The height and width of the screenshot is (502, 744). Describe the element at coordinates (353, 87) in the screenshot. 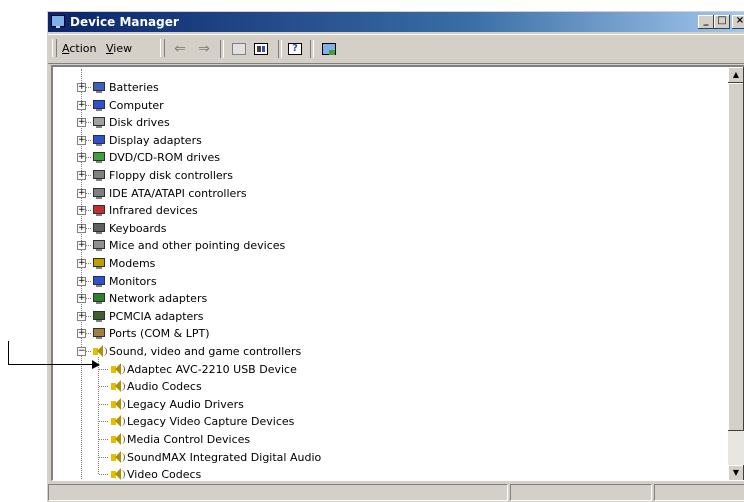

I see `tree-category-item: + Batteries` at that location.